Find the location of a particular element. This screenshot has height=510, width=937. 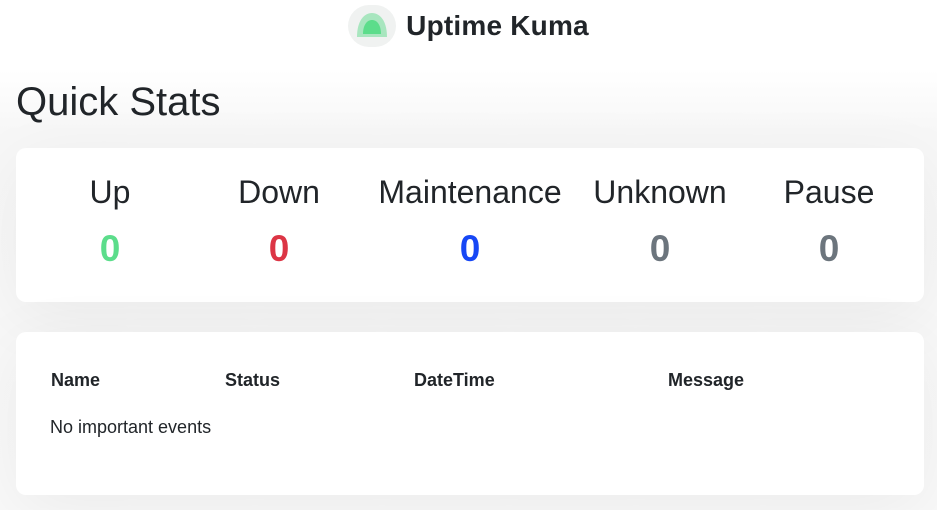

page-title: Quick Stats is located at coordinates (118, 102).